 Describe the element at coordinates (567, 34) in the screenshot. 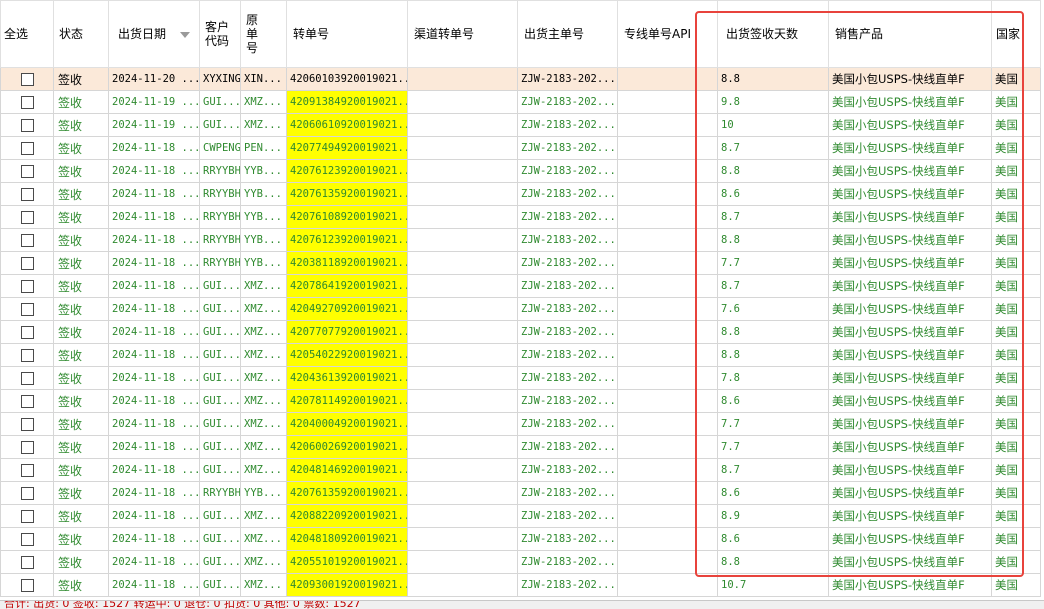

I see `header-master-no: 出货主单号` at that location.